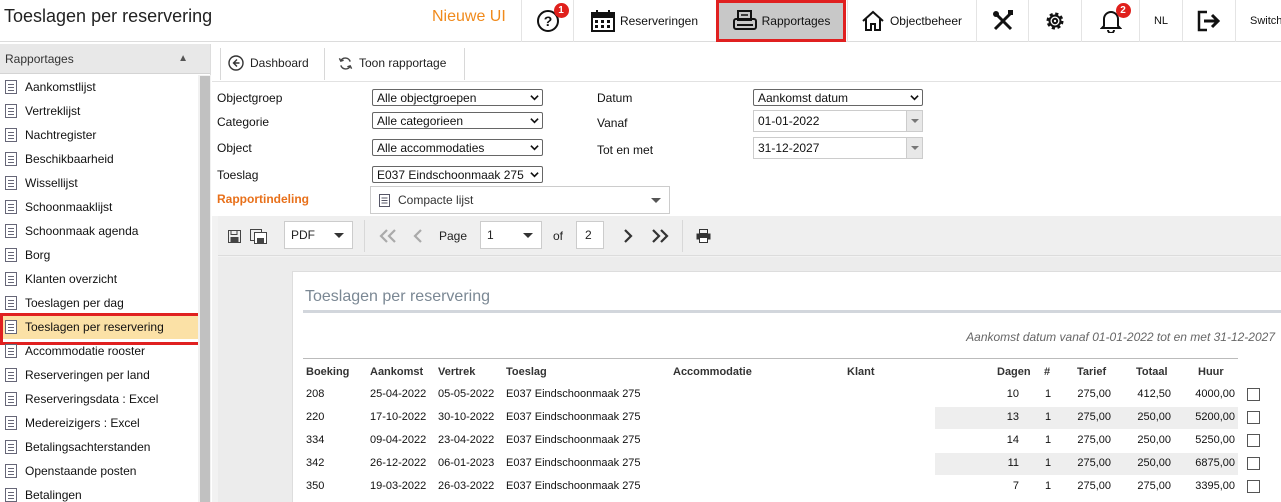 The image size is (1281, 502). Describe the element at coordinates (82, 423) in the screenshot. I see `sidebar-item-label: Medereizigers : Excel` at that location.